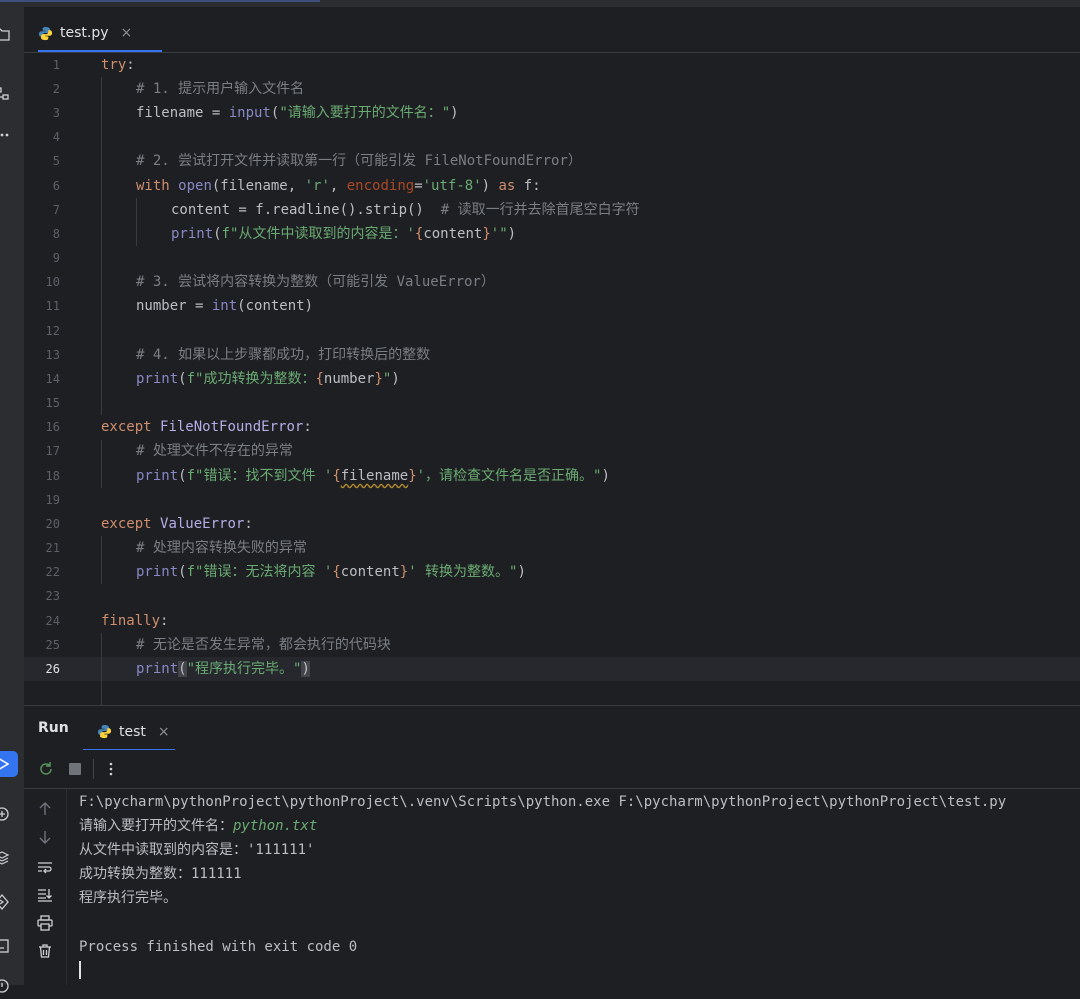 The height and width of the screenshot is (999, 1080). I want to click on trash-icon, so click(45, 951).